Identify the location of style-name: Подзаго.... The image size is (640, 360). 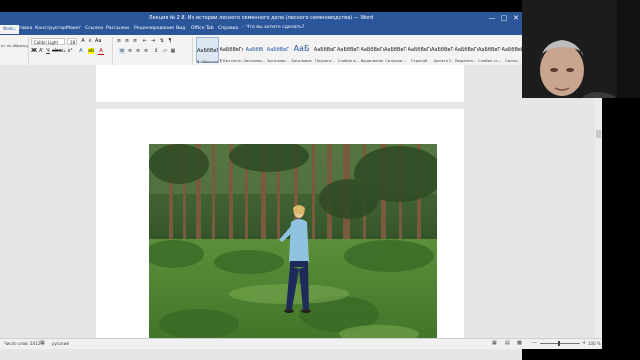
(325, 60).